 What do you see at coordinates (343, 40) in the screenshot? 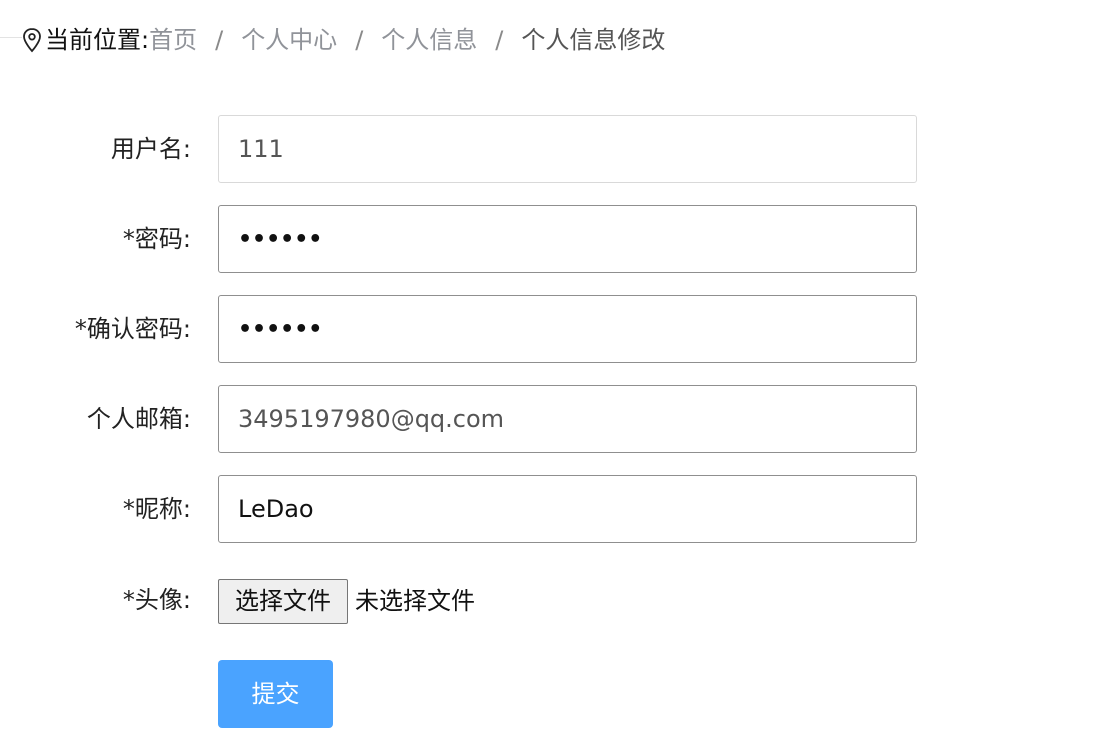
I see `breadcrumb: 当前位置: 首页 / 个人中心 / 个人信息 / 个人信息修改` at bounding box center [343, 40].